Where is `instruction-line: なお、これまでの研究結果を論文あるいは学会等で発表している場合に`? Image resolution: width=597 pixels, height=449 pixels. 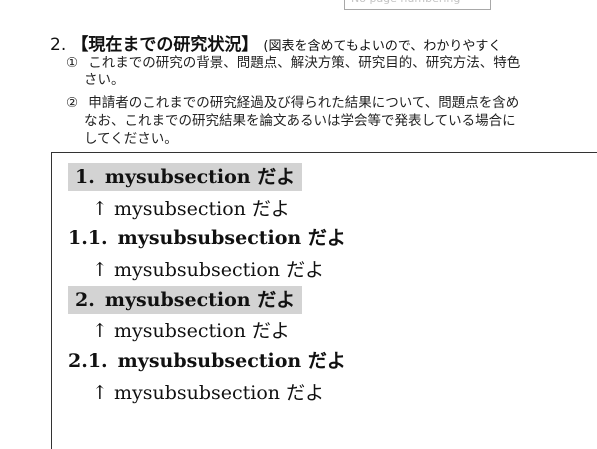
instruction-line: なお、これまでの研究結果を論文あるいは学会等で発表している場合に is located at coordinates (300, 121).